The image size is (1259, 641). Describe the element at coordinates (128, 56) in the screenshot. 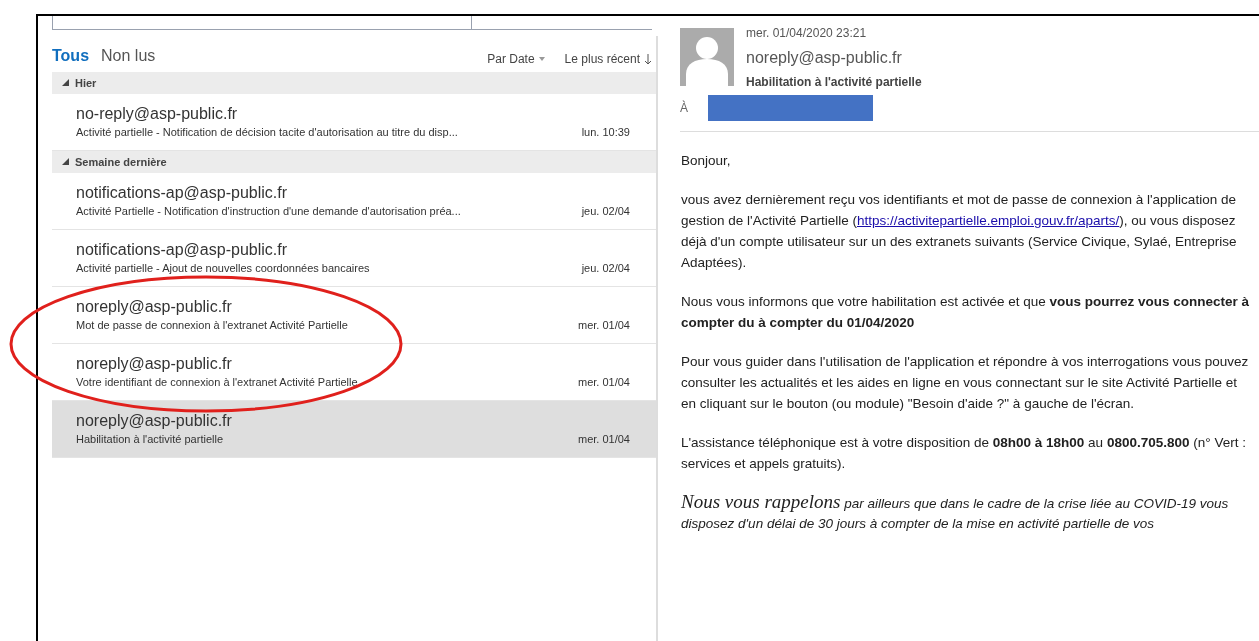

I see `filter-tab: Non lus` at that location.